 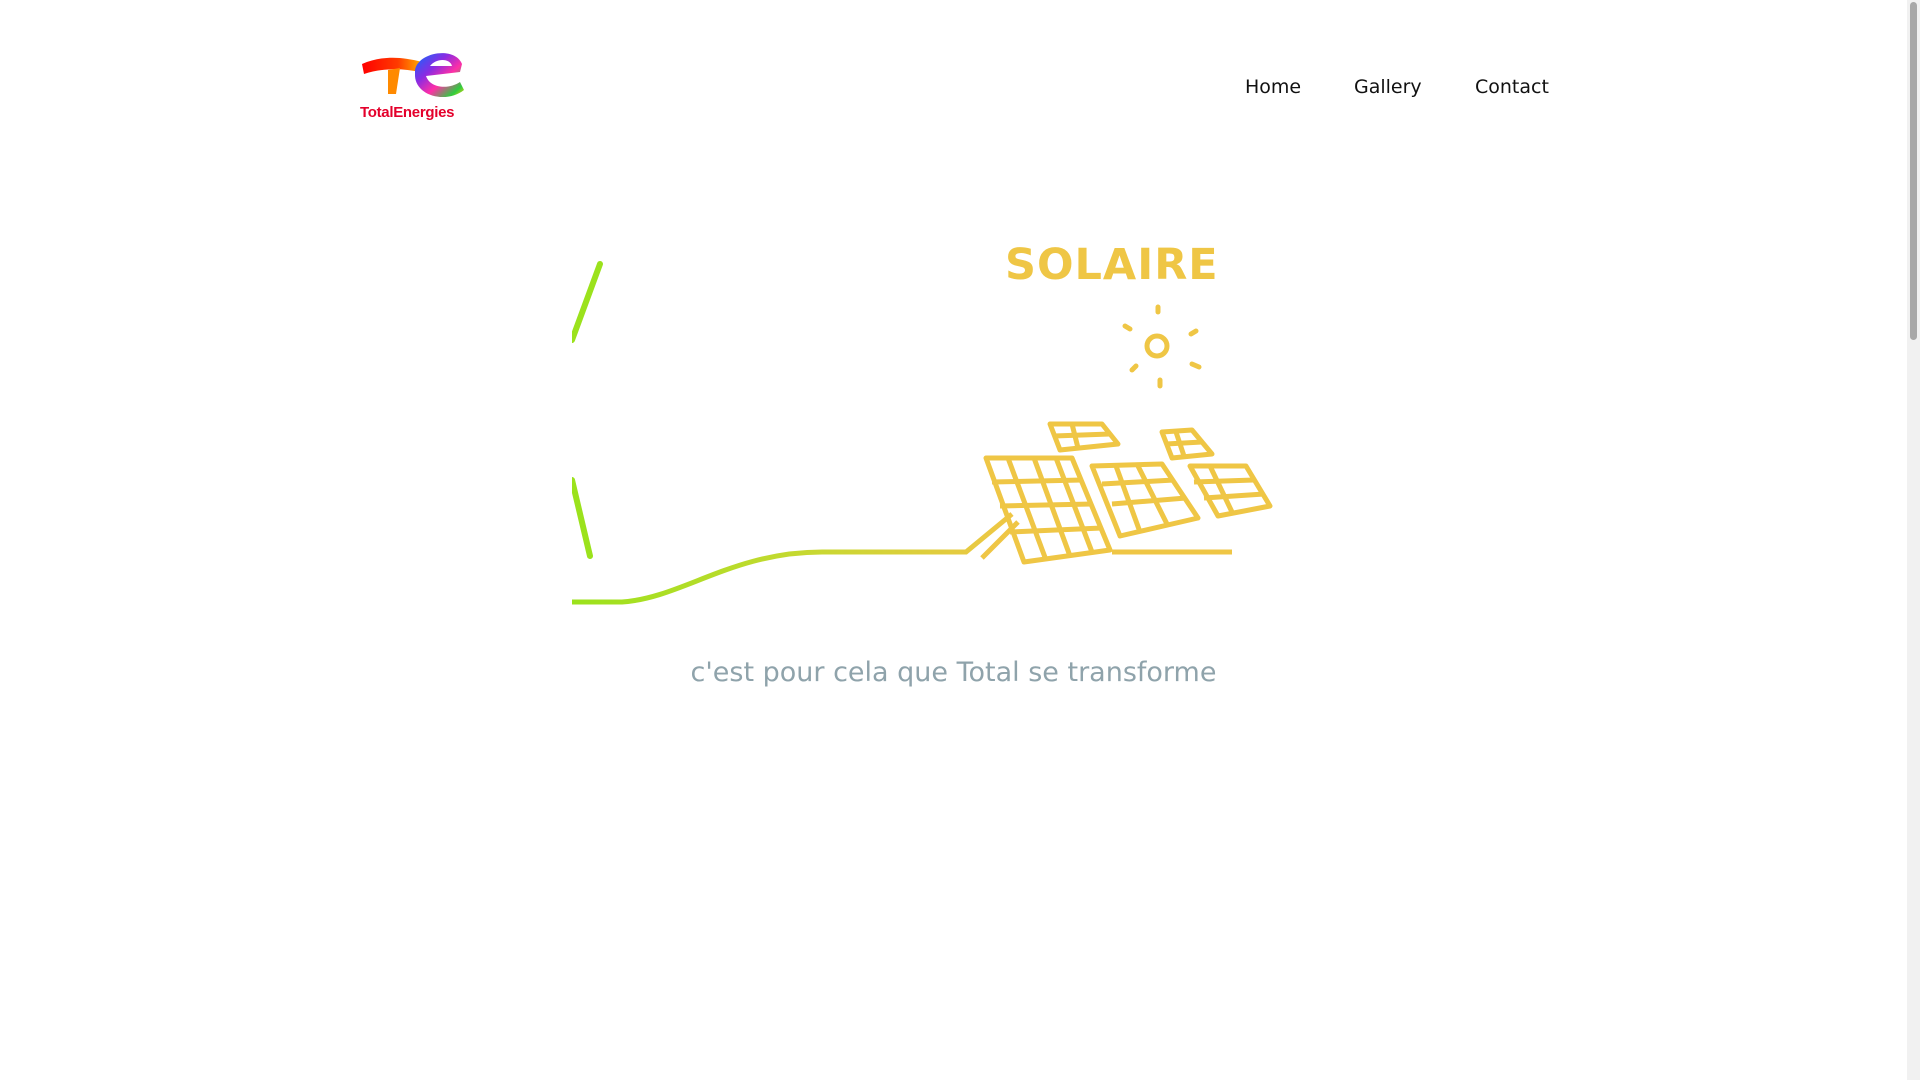 I want to click on hero-title: SOLAIRE, so click(x=1112, y=265).